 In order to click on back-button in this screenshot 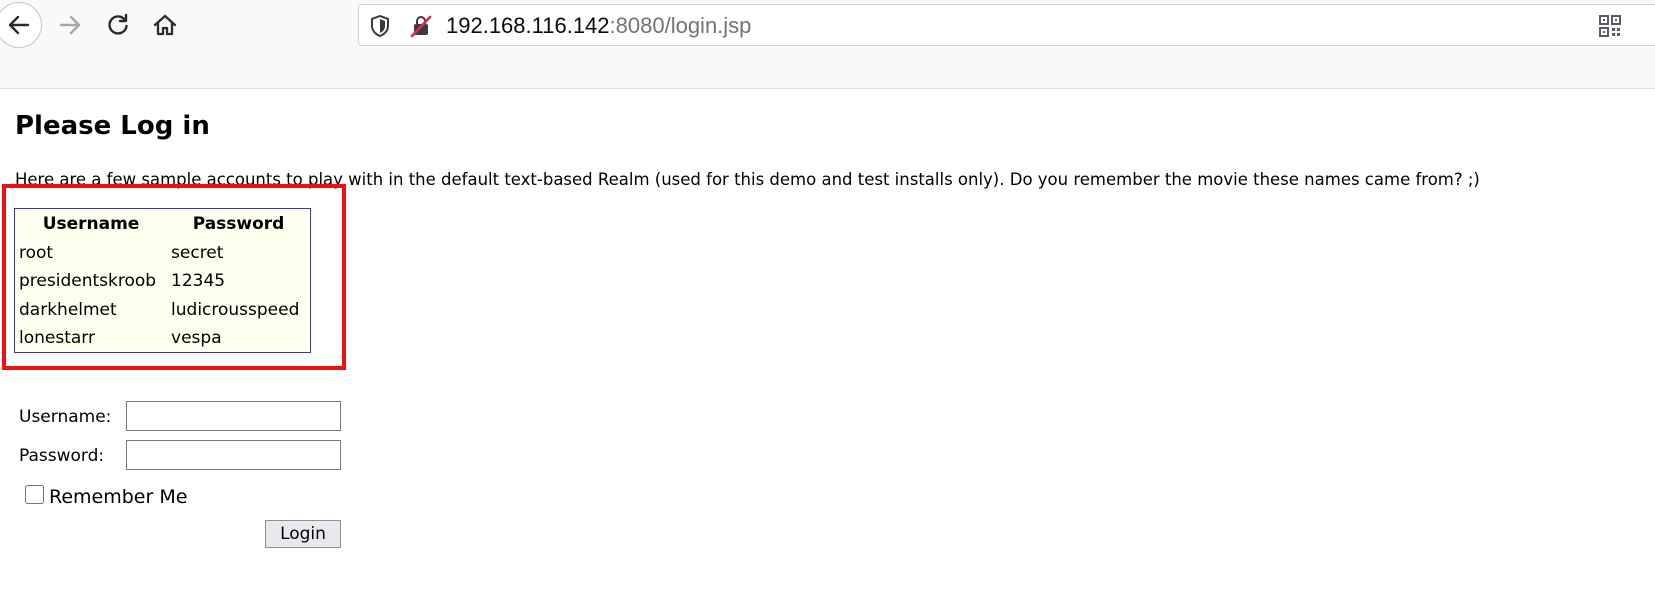, I will do `click(21, 25)`.